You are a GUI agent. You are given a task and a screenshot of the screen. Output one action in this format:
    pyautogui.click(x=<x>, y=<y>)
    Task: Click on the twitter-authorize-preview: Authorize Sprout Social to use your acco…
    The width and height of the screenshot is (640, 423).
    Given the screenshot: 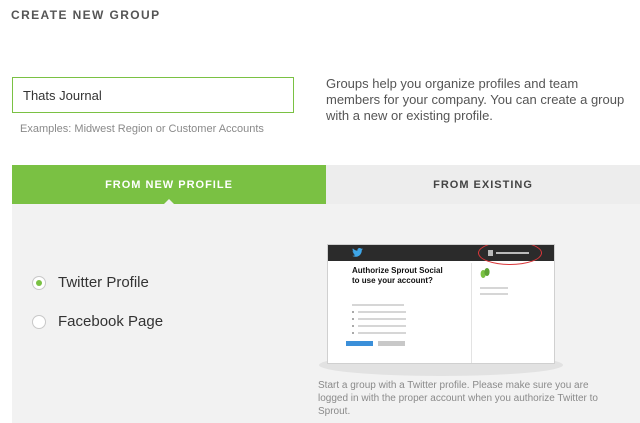 What is the action you would take?
    pyautogui.click(x=441, y=310)
    